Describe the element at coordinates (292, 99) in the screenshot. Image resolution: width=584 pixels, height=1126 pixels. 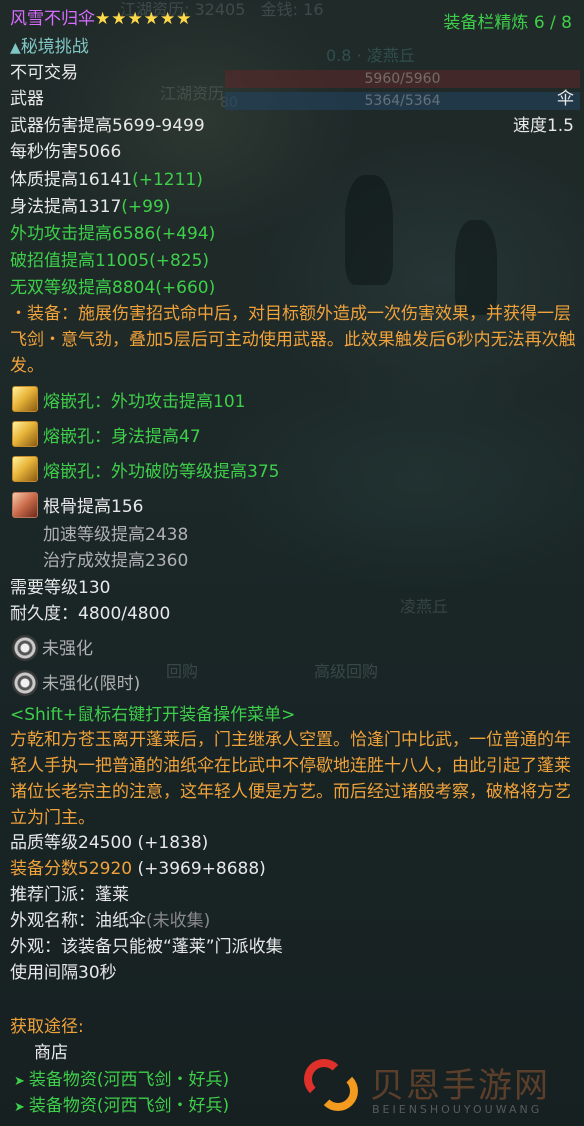
I see `weapon-slot-row: 武器 伞` at that location.